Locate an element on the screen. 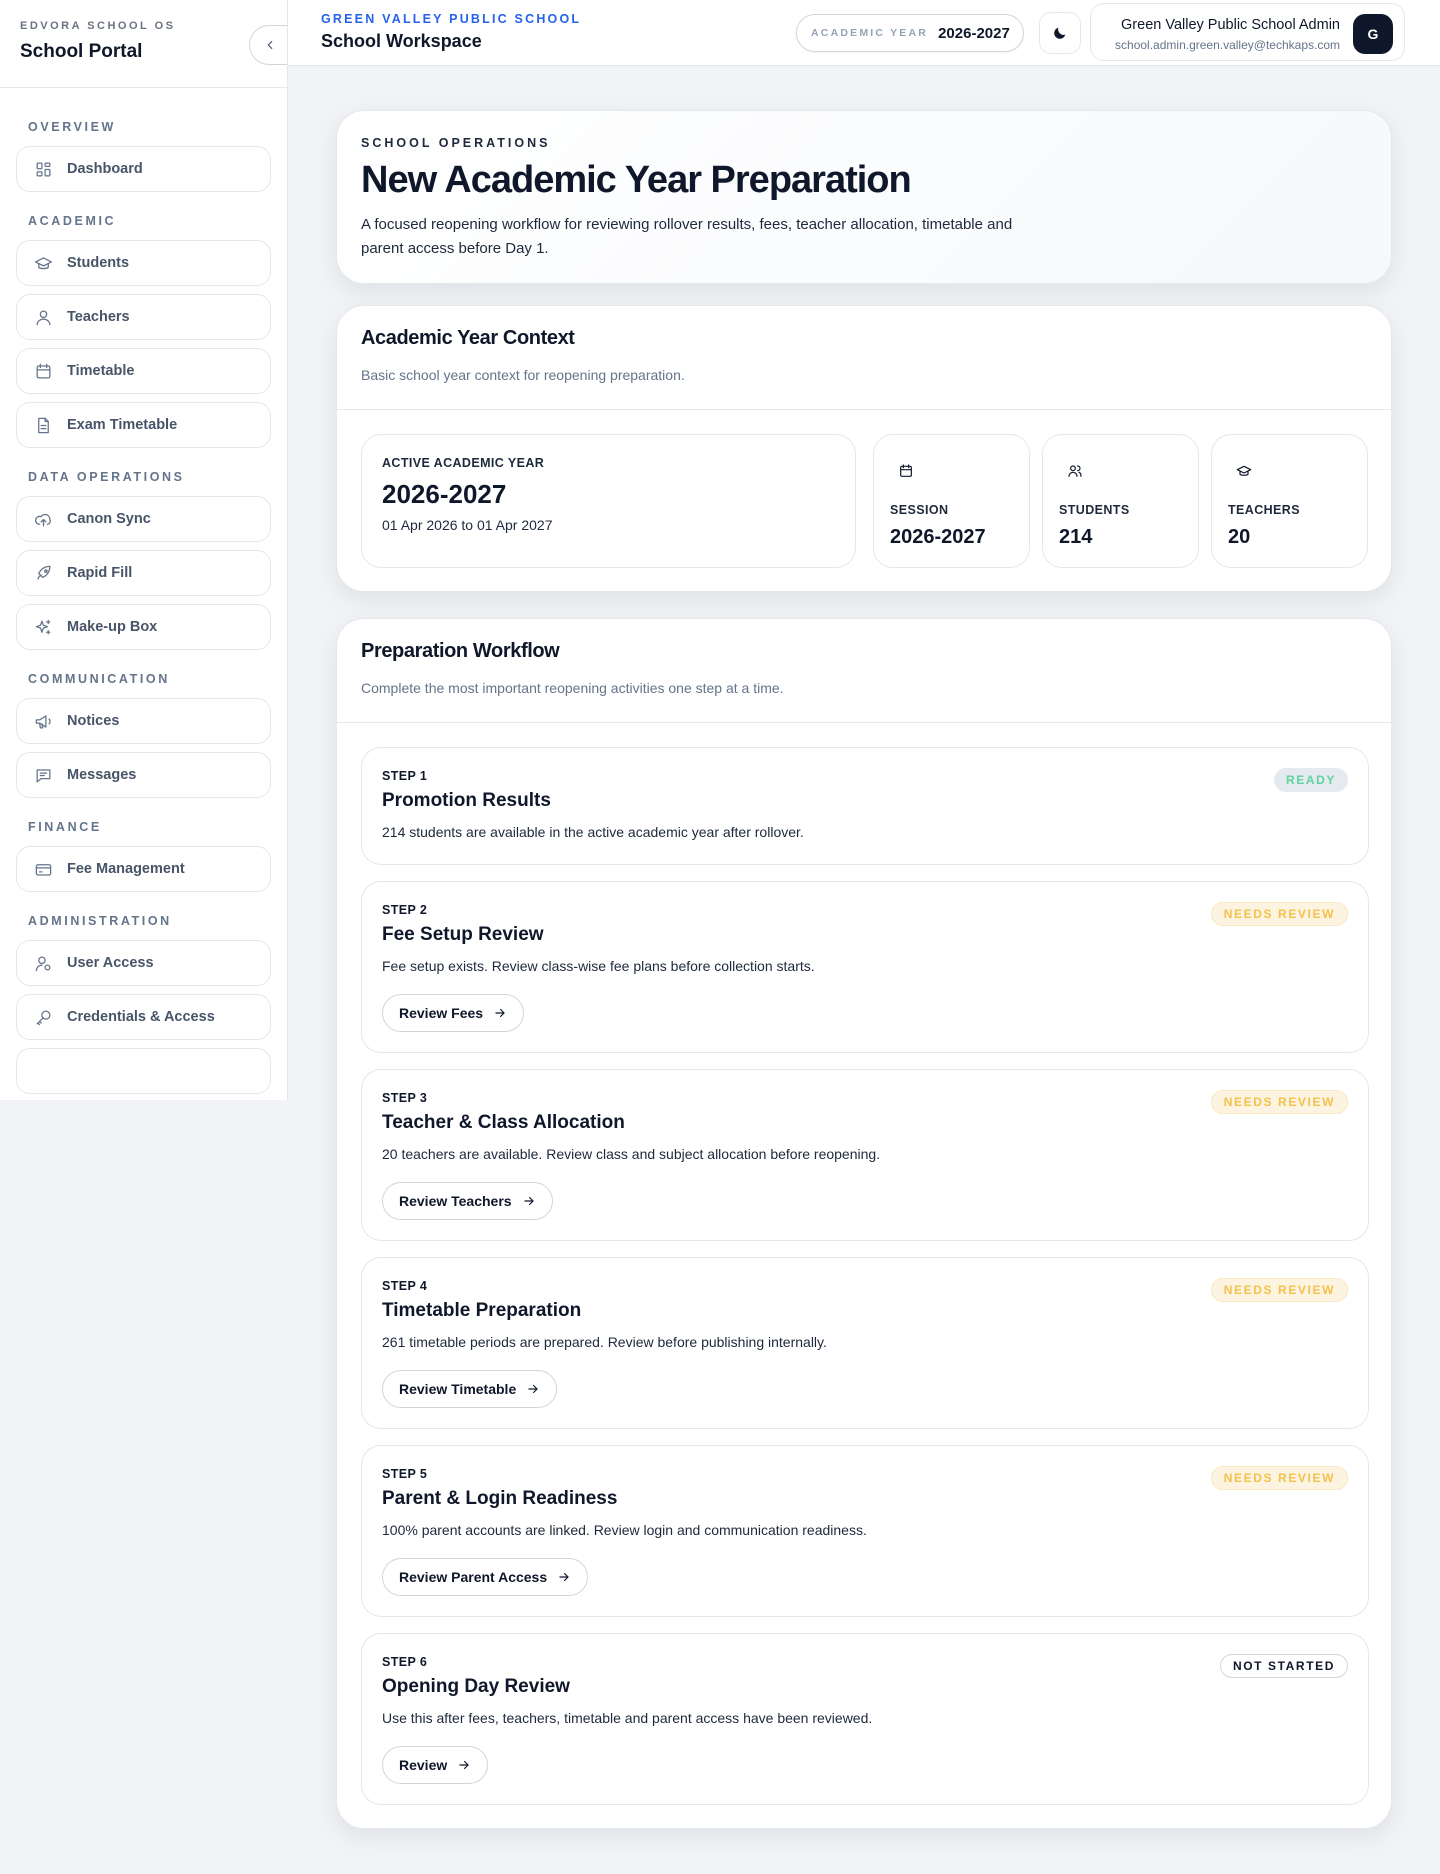 The width and height of the screenshot is (1440, 1874). sidebar-item-dashboard: Dashboard is located at coordinates (143, 169).